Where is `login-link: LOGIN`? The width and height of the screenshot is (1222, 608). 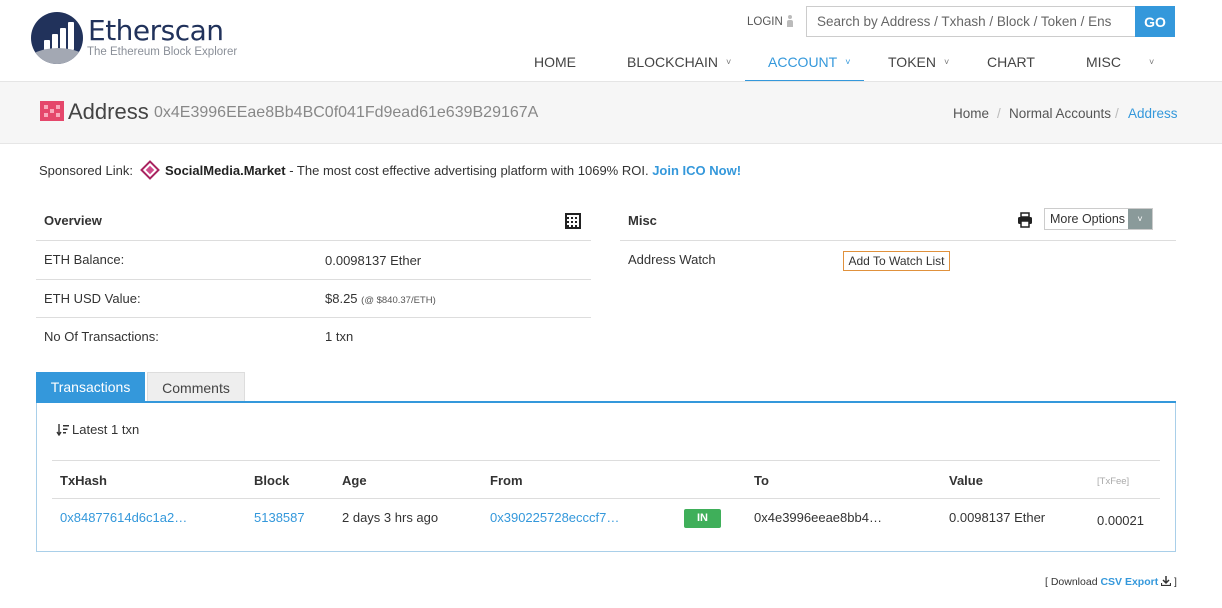
login-link: LOGIN is located at coordinates (770, 21).